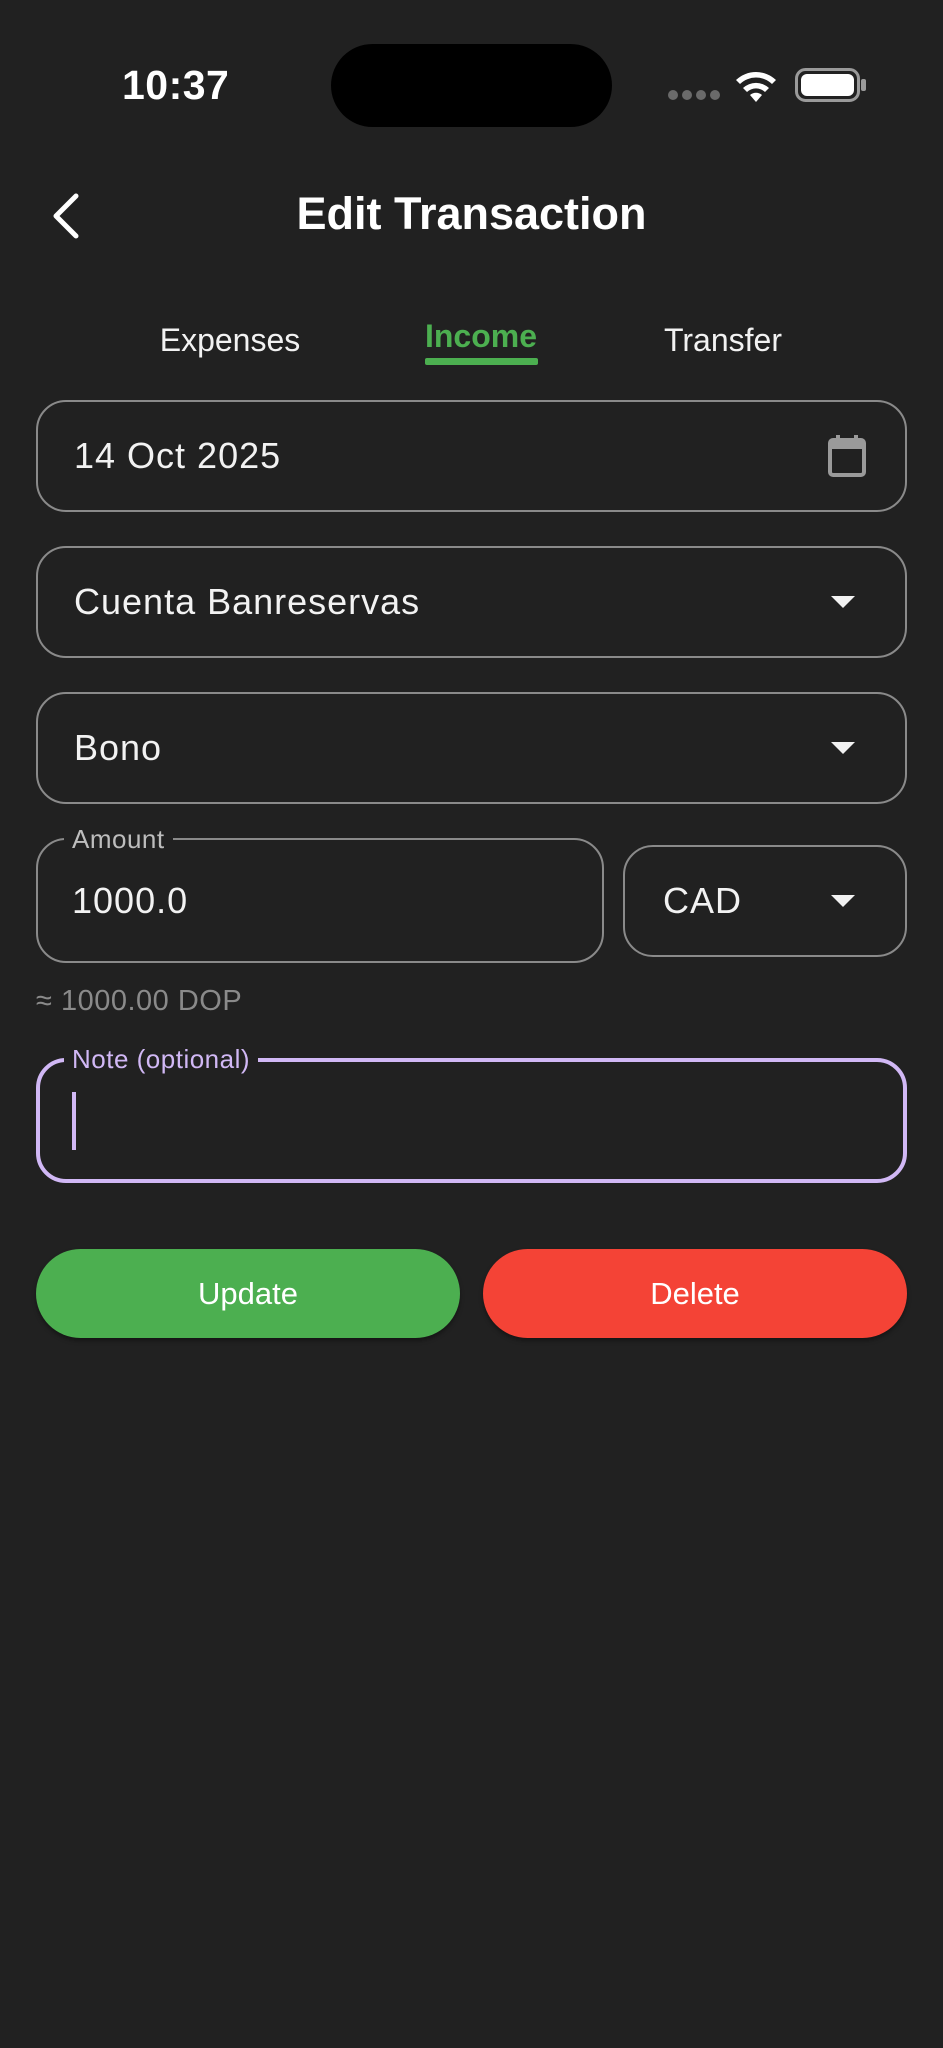 The height and width of the screenshot is (2048, 943). Describe the element at coordinates (471, 1113) in the screenshot. I see `note-field: Note (optional)` at that location.